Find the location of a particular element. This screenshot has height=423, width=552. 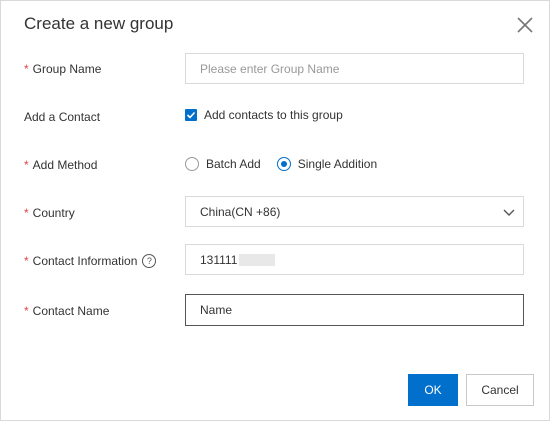

group-name-label-text: Group Name is located at coordinates (67, 69).